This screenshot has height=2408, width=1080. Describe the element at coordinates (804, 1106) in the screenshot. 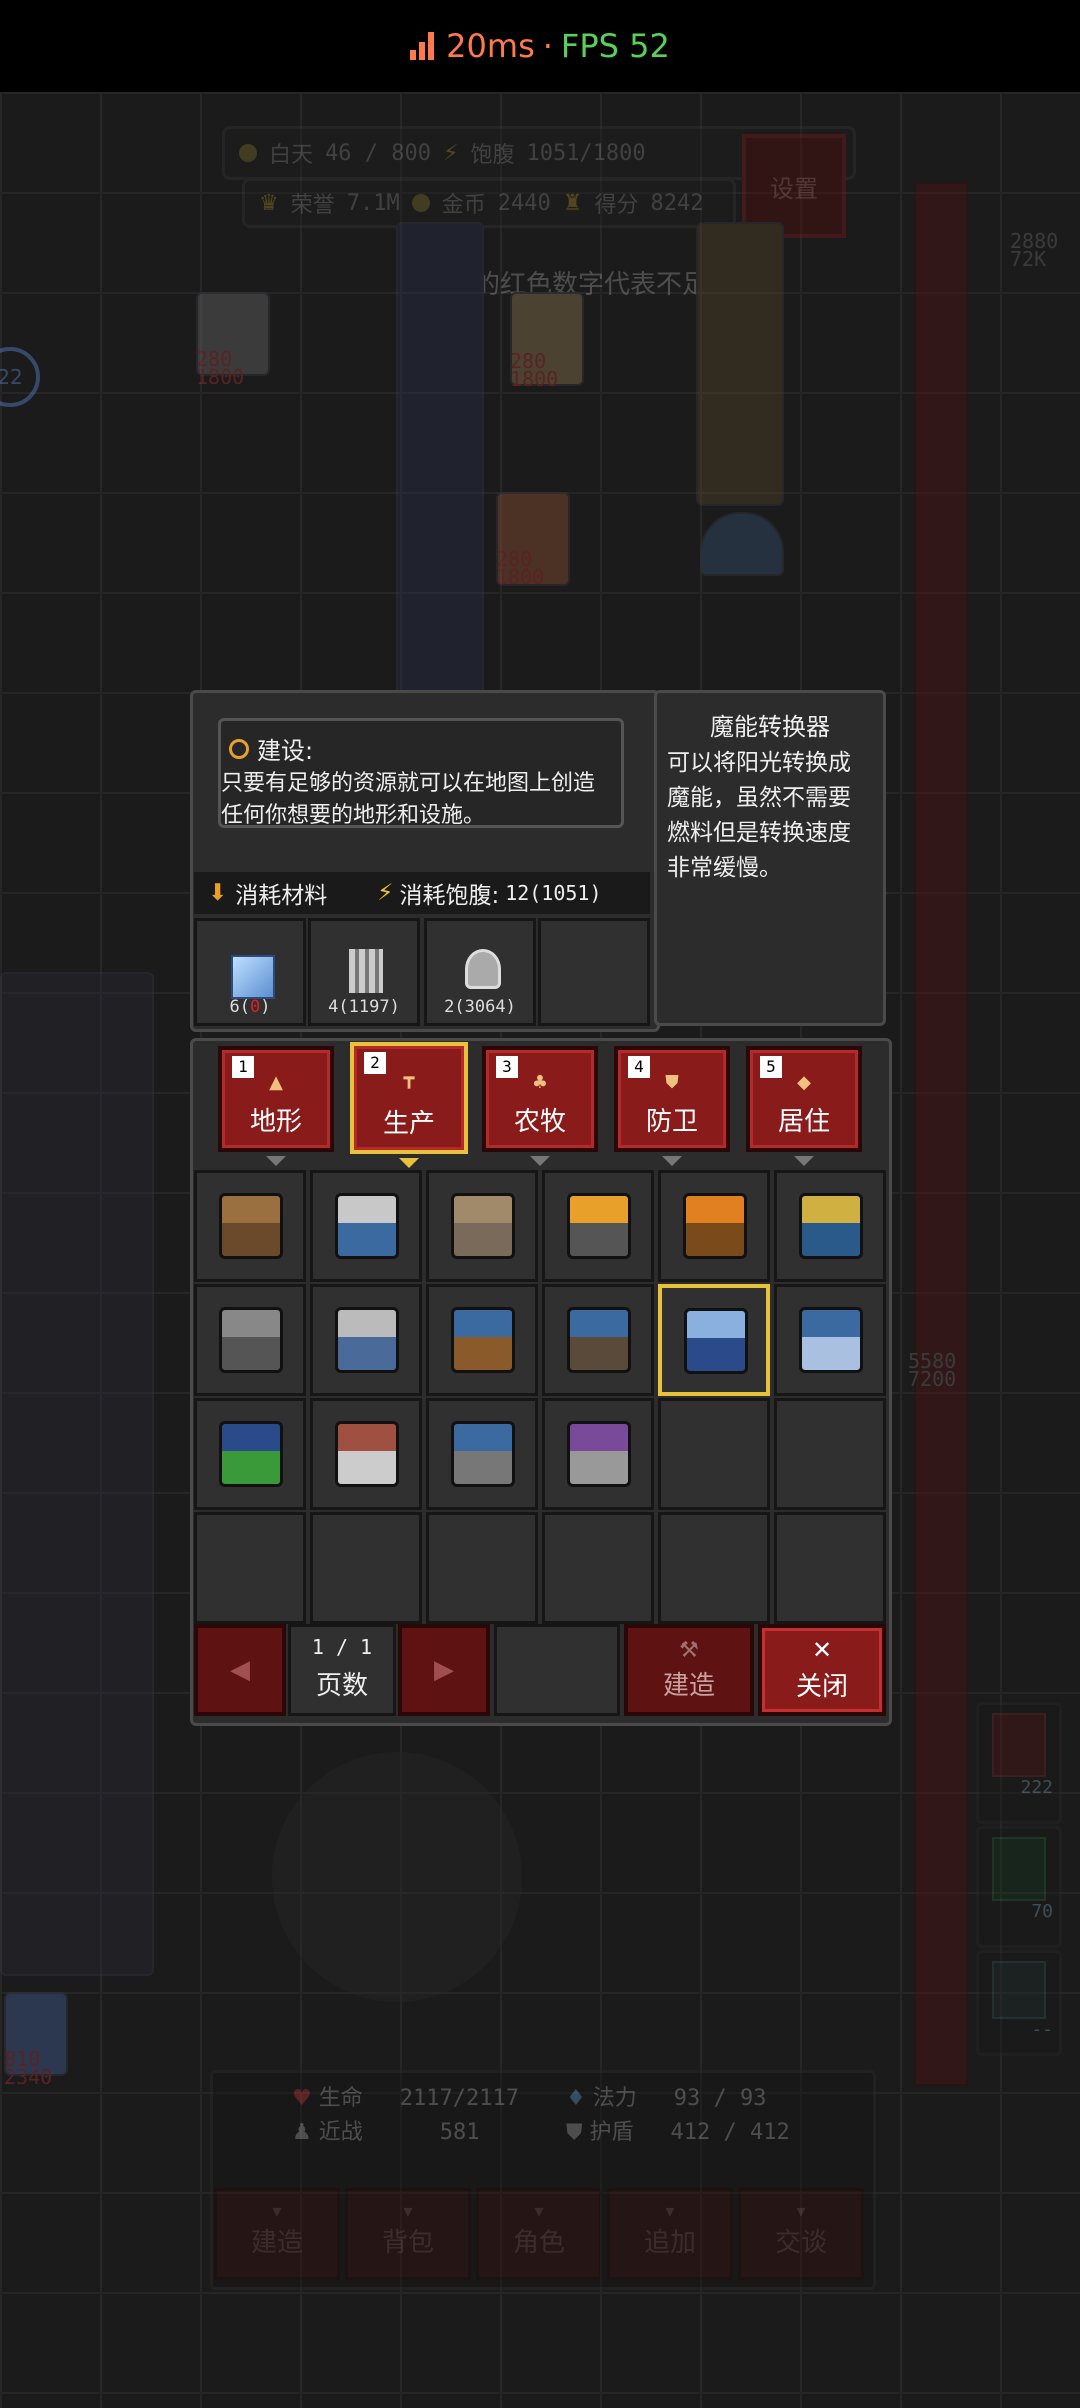

I see `tab-housing: 5 ◆ 居住` at that location.